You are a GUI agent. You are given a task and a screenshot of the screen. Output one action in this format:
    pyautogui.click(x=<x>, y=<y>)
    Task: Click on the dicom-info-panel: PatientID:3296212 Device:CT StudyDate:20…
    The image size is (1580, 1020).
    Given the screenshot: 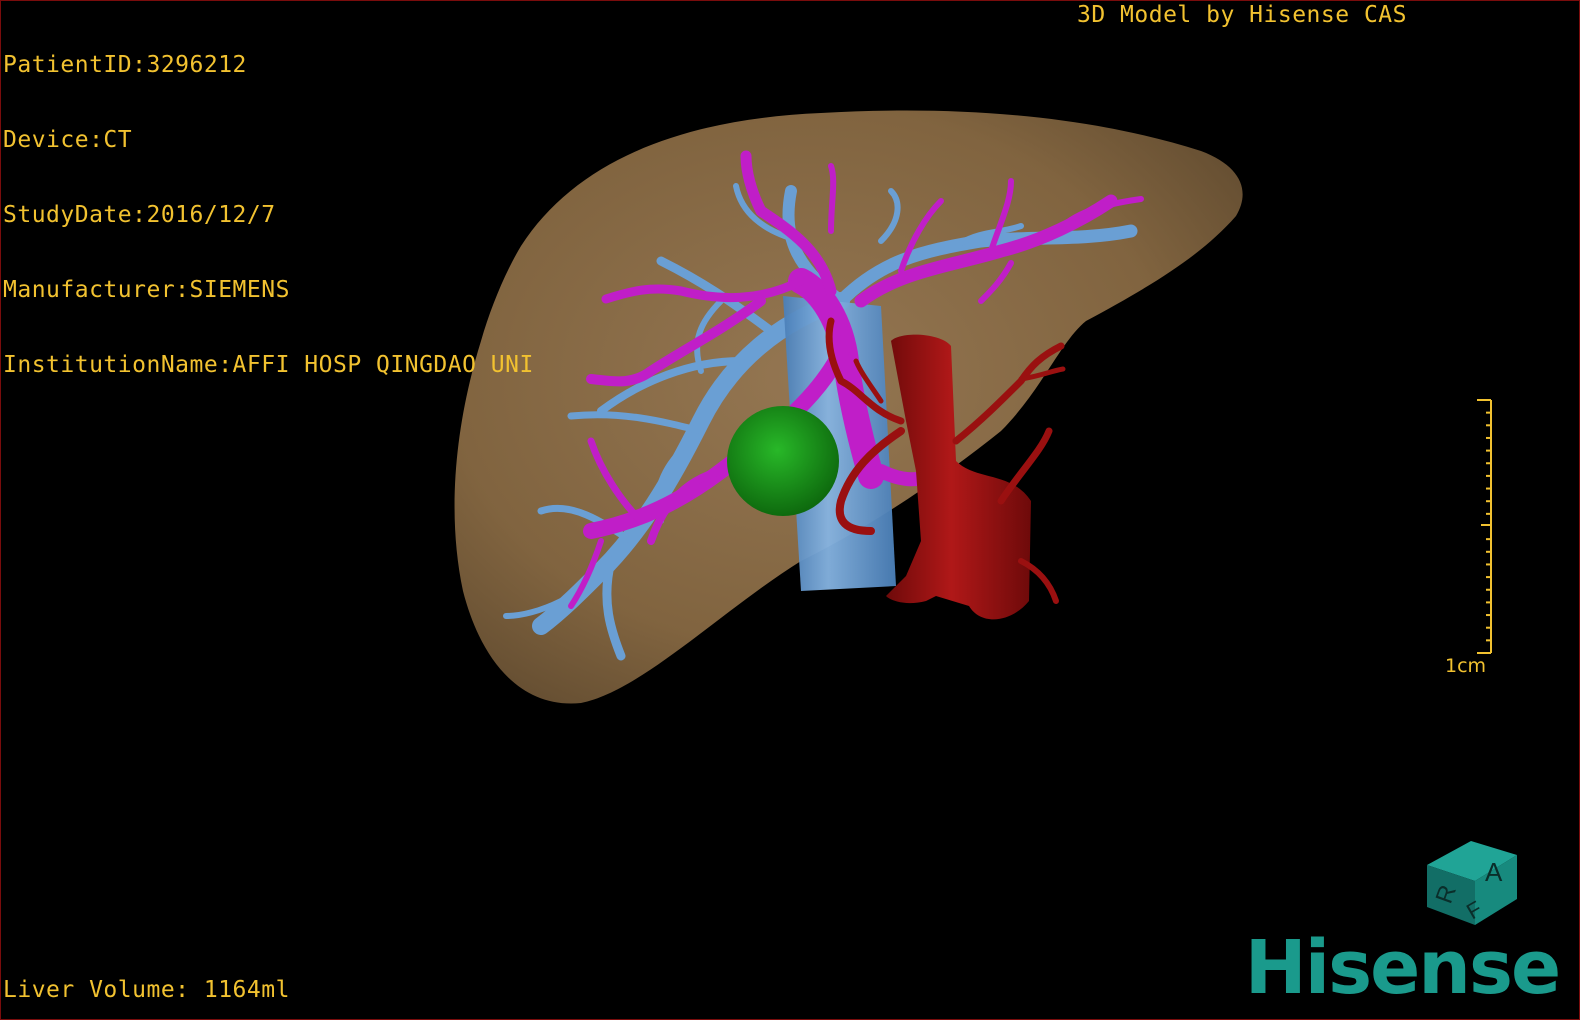 What is the action you would take?
    pyautogui.click(x=268, y=215)
    